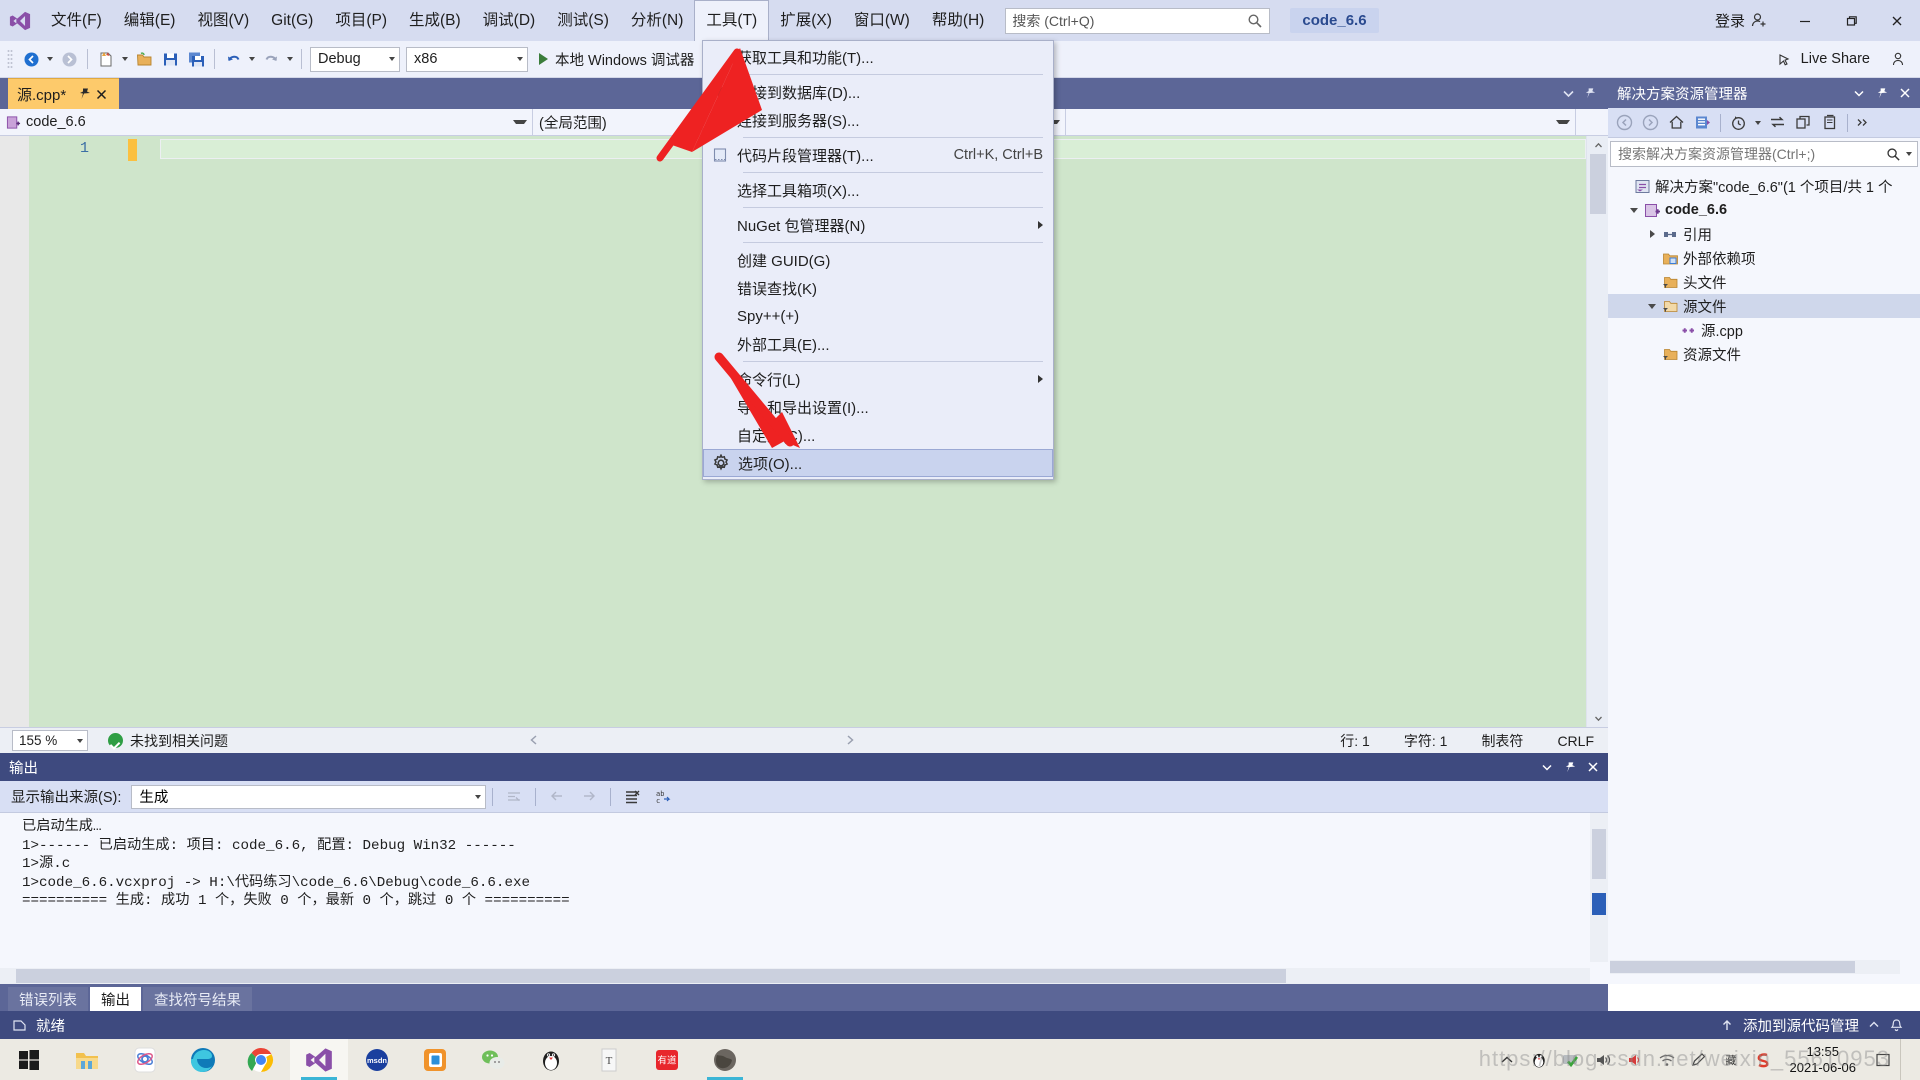  What do you see at coordinates (557, 797) in the screenshot?
I see `go-to-previous-message-icon` at bounding box center [557, 797].